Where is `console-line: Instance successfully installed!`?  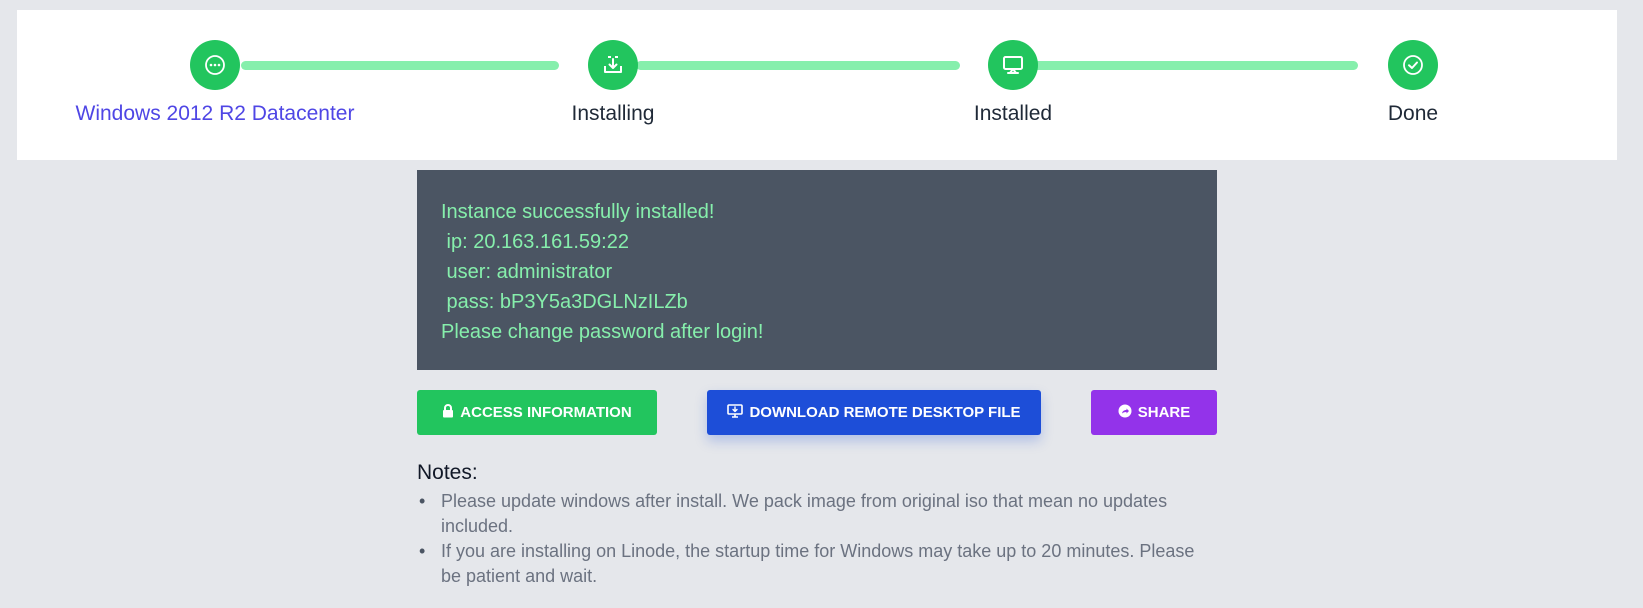 console-line: Instance successfully installed! is located at coordinates (578, 212).